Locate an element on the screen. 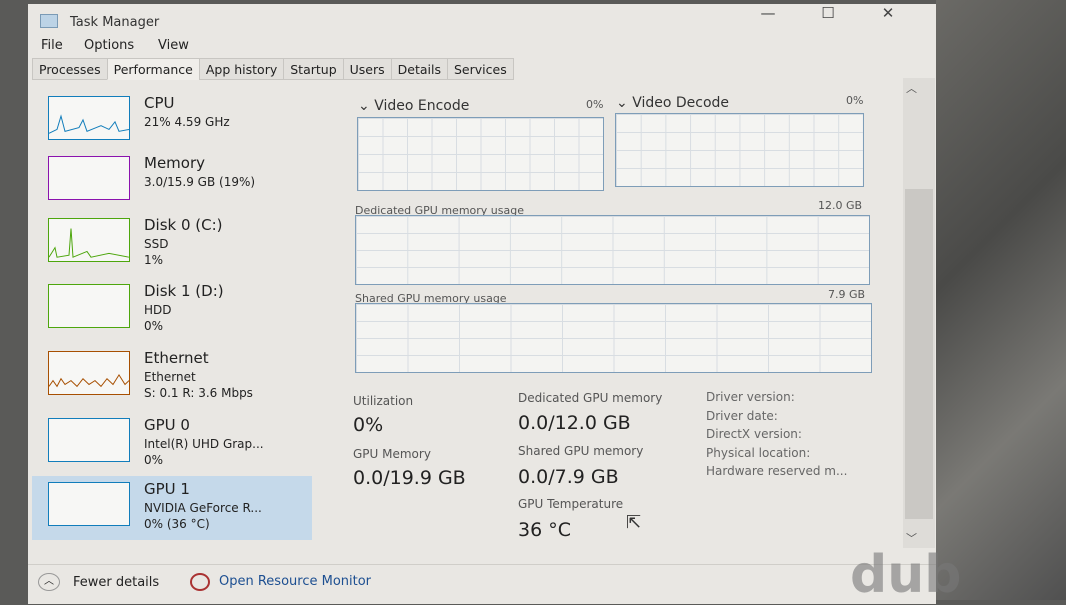 This screenshot has width=1066, height=605. background-stone is located at coordinates (1001, 300).